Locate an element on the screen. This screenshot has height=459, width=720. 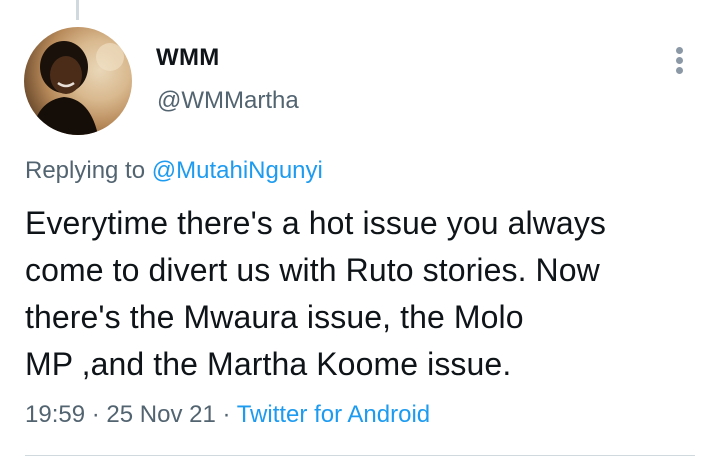
tweet-date: 25 Nov 21 is located at coordinates (160, 414).